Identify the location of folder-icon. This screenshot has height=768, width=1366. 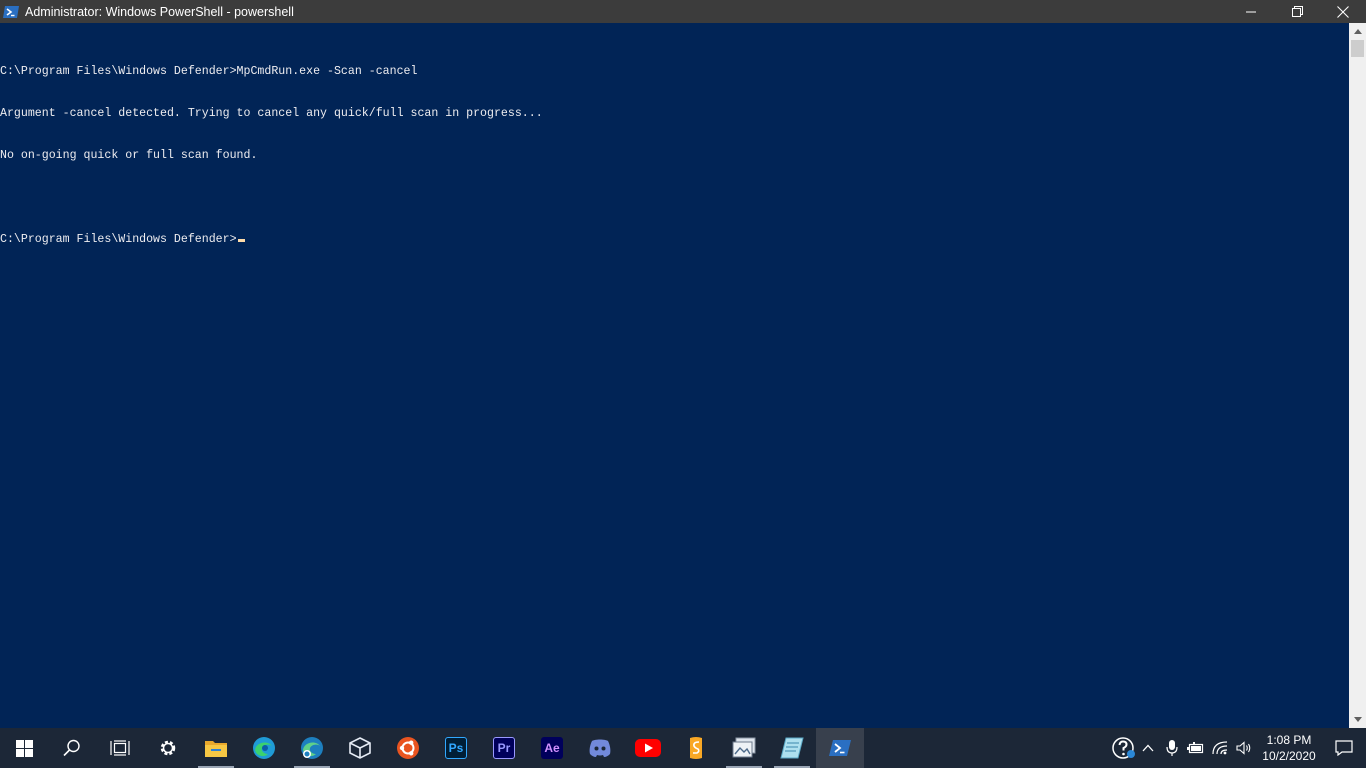
(216, 749).